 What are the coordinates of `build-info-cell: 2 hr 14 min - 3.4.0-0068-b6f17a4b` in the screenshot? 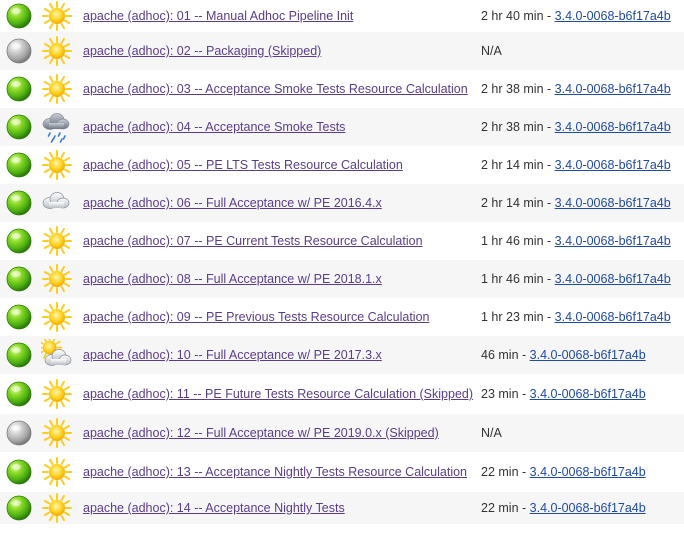 It's located at (582, 165).